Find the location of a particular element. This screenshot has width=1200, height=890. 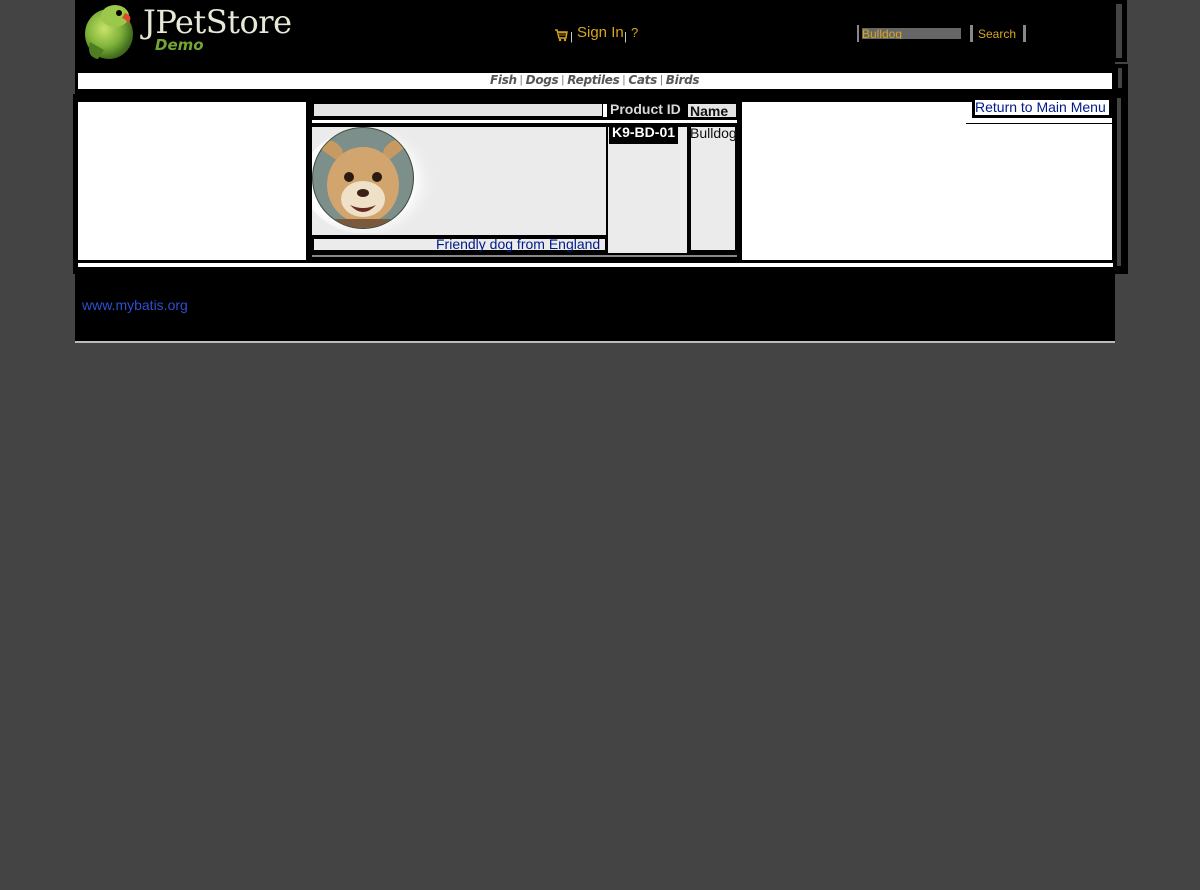

search-input is located at coordinates (911, 33).